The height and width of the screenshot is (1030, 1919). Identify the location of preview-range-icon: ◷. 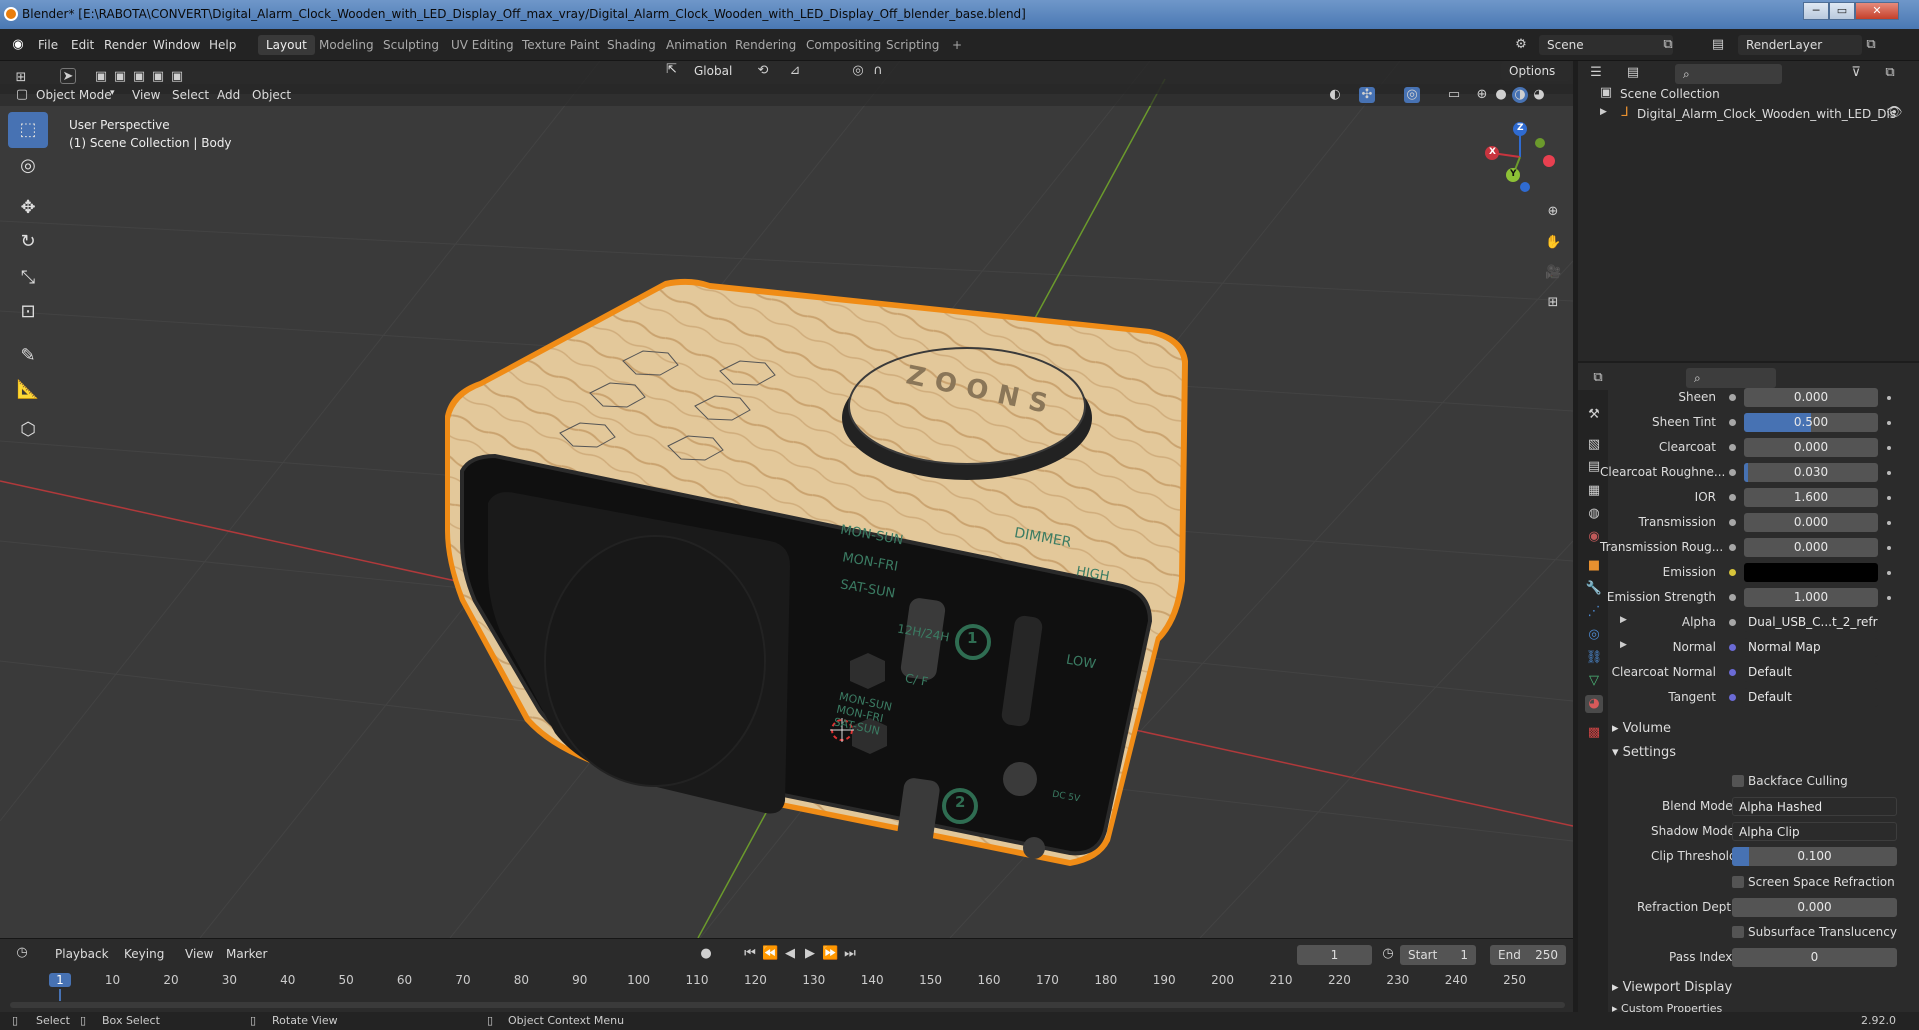
(1388, 954).